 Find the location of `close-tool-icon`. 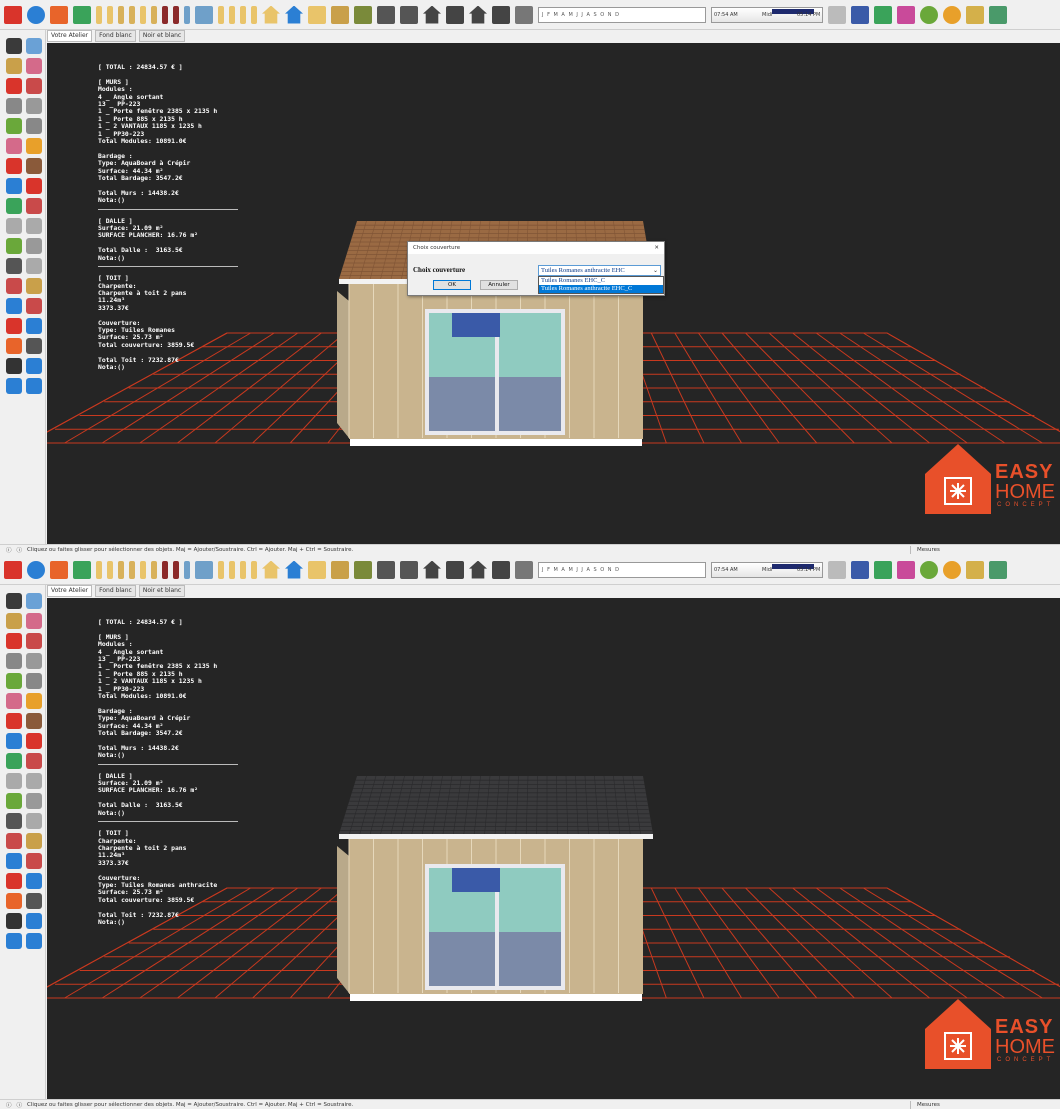

close-tool-icon is located at coordinates (59, 14).